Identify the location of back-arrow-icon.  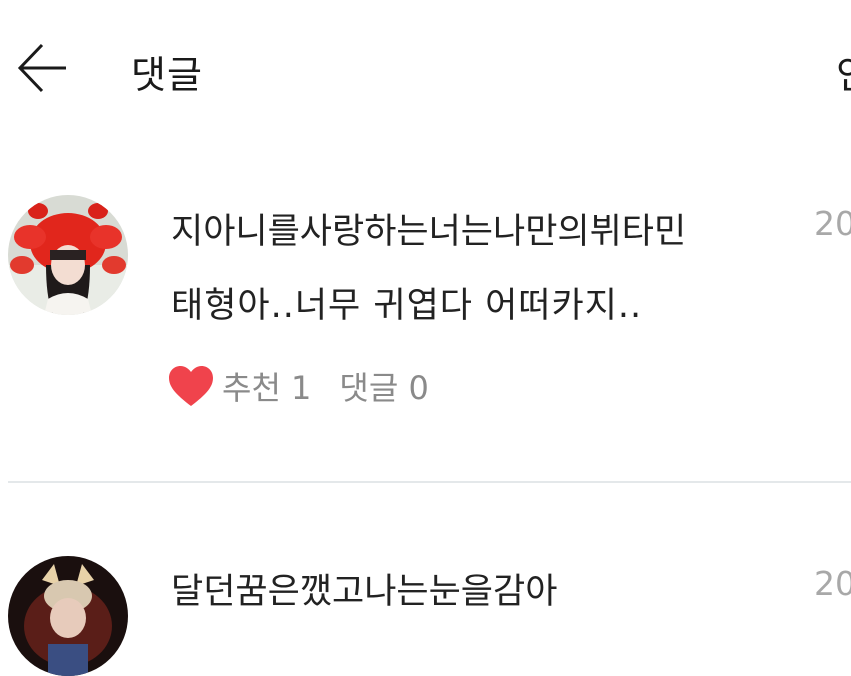
(41, 68).